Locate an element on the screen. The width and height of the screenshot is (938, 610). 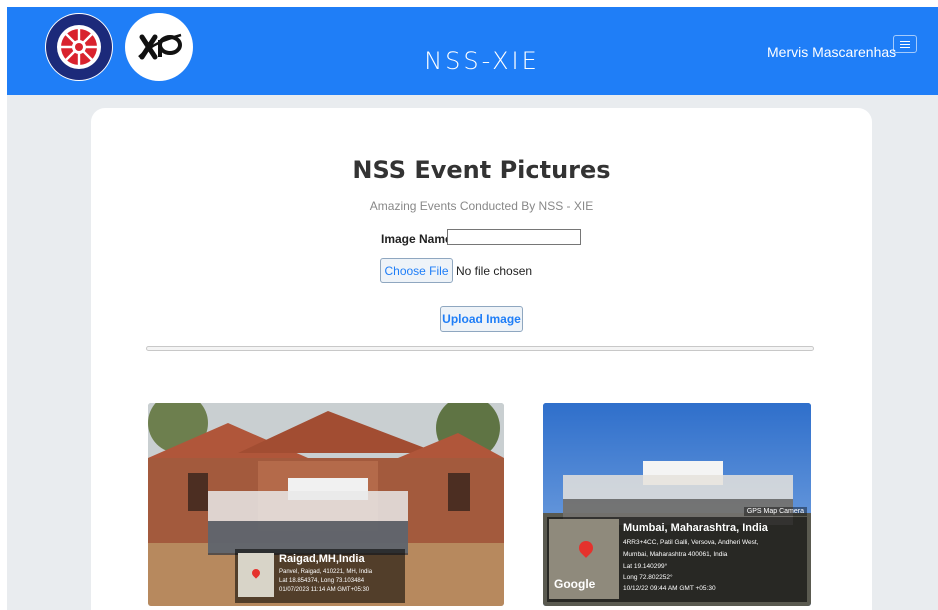
photo-location: Mumbai, Maharashtra, India is located at coordinates (695, 528).